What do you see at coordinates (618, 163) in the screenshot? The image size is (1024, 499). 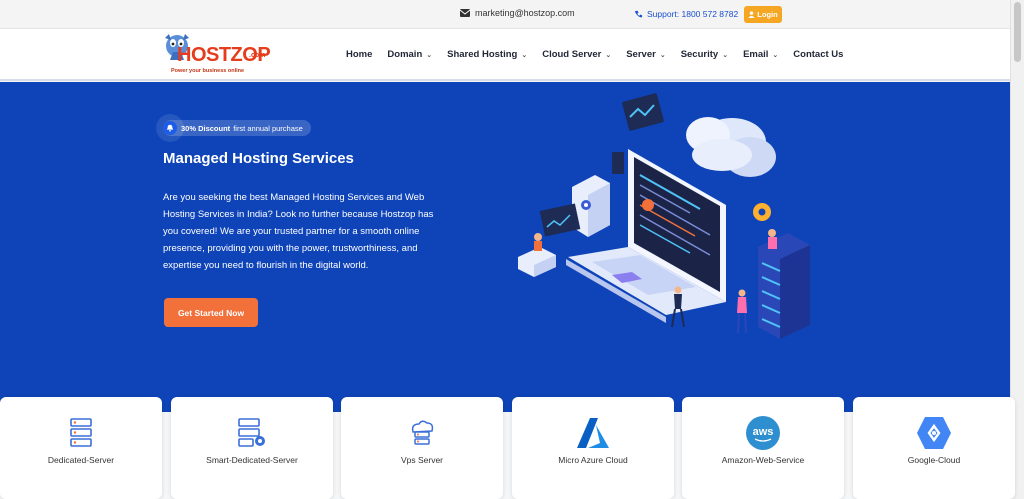 I see `device-icon` at bounding box center [618, 163].